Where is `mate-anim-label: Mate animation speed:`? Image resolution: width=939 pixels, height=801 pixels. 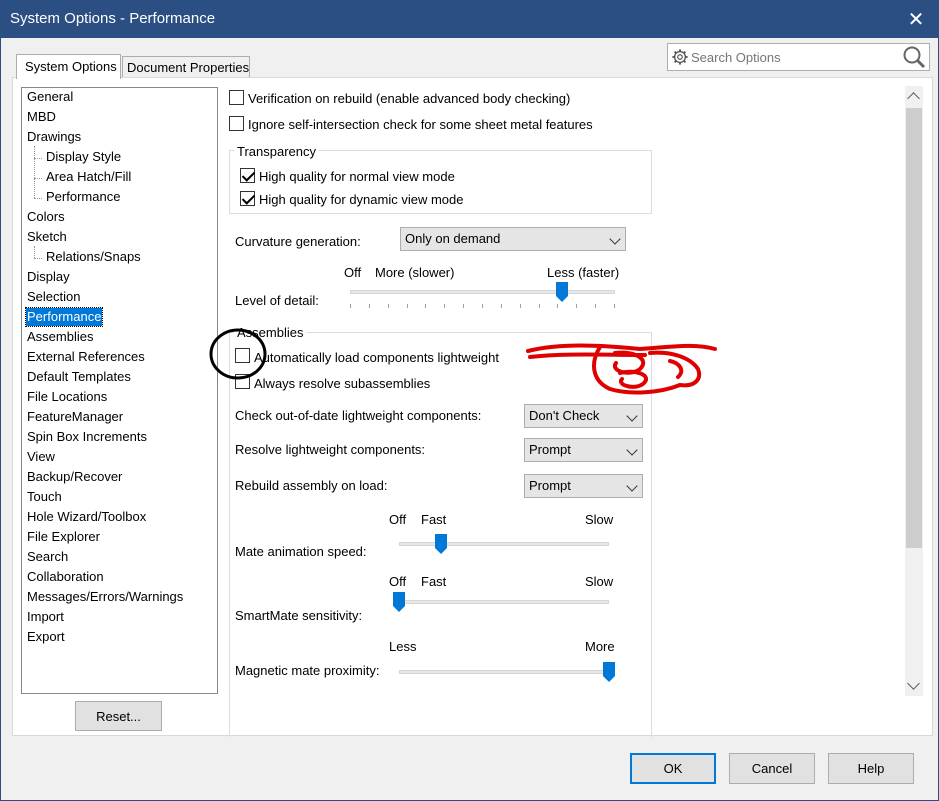
mate-anim-label: Mate animation speed: is located at coordinates (301, 551).